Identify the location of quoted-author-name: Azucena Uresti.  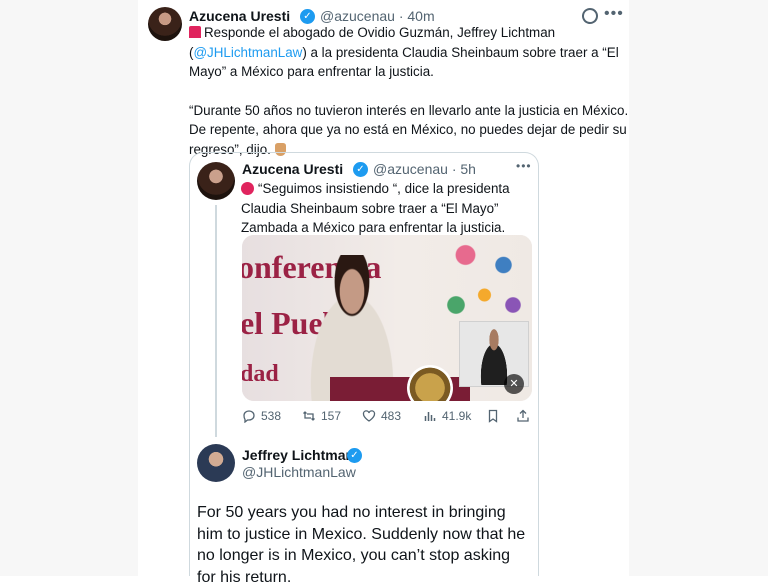
(292, 169).